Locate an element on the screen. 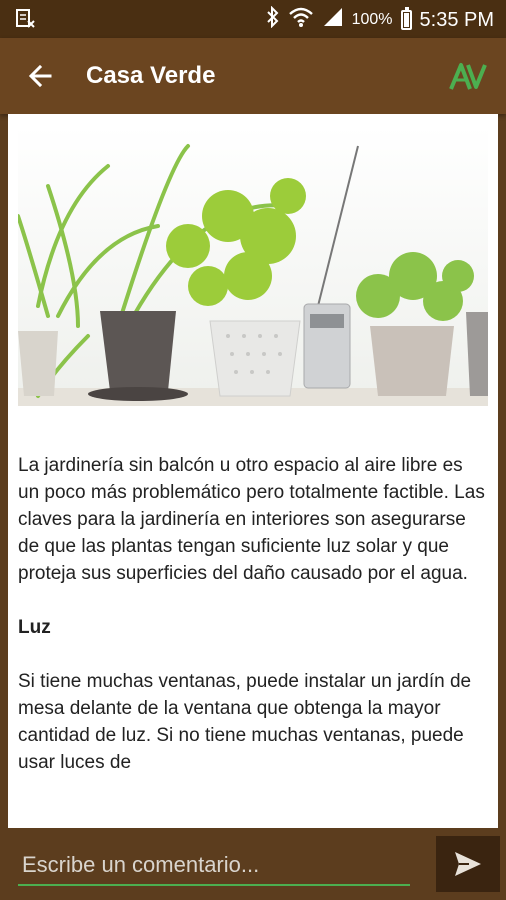 The image size is (506, 900). arrow-back-icon is located at coordinates (40, 76).